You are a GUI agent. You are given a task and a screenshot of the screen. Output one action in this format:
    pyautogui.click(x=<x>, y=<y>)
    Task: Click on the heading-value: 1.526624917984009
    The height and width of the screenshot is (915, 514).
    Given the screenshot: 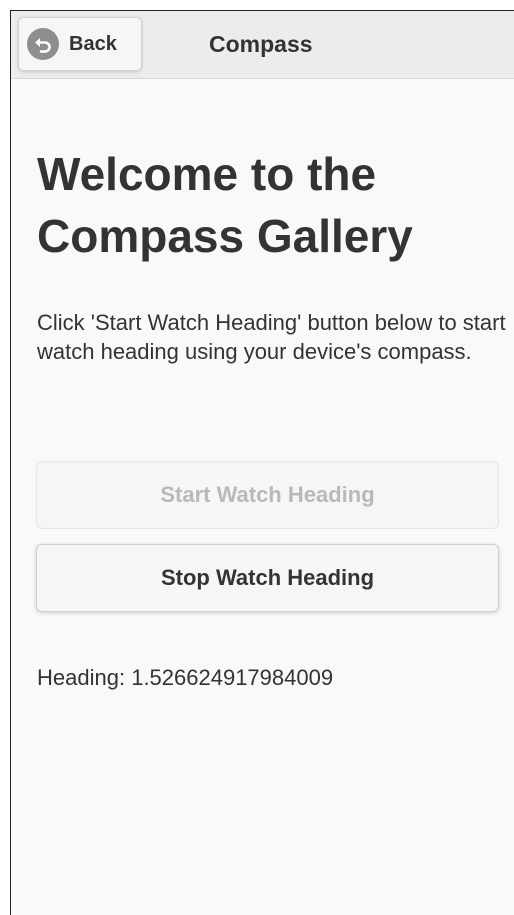 What is the action you would take?
    pyautogui.click(x=232, y=677)
    